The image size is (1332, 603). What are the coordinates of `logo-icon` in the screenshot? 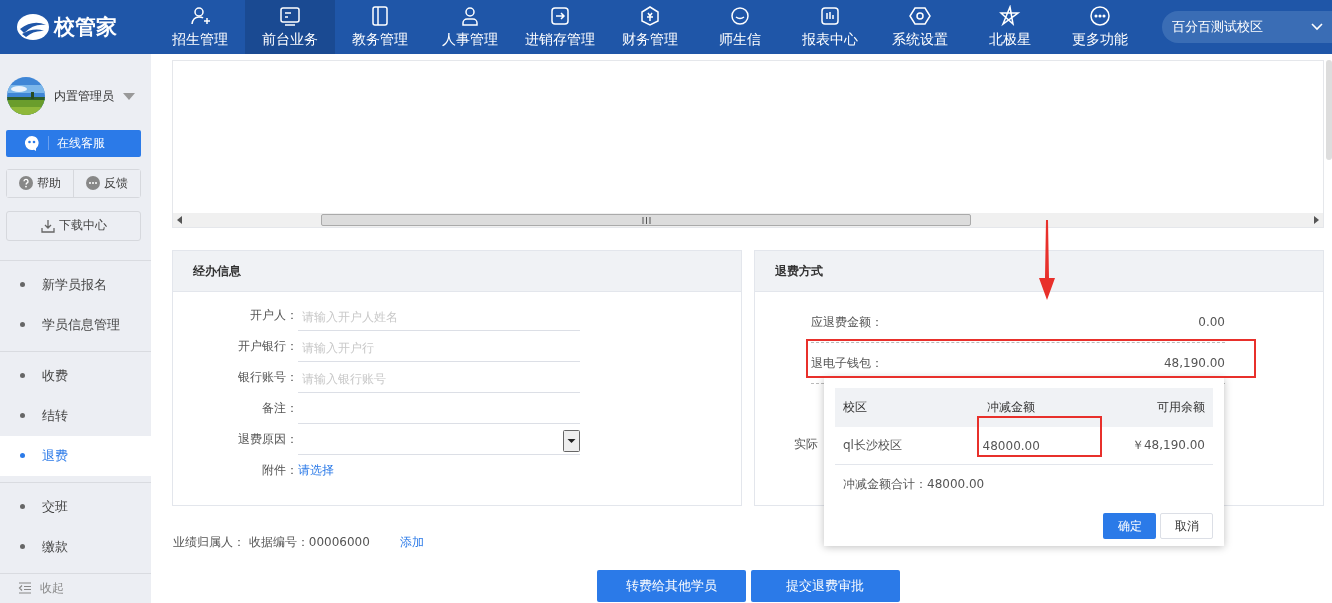 It's located at (33, 27).